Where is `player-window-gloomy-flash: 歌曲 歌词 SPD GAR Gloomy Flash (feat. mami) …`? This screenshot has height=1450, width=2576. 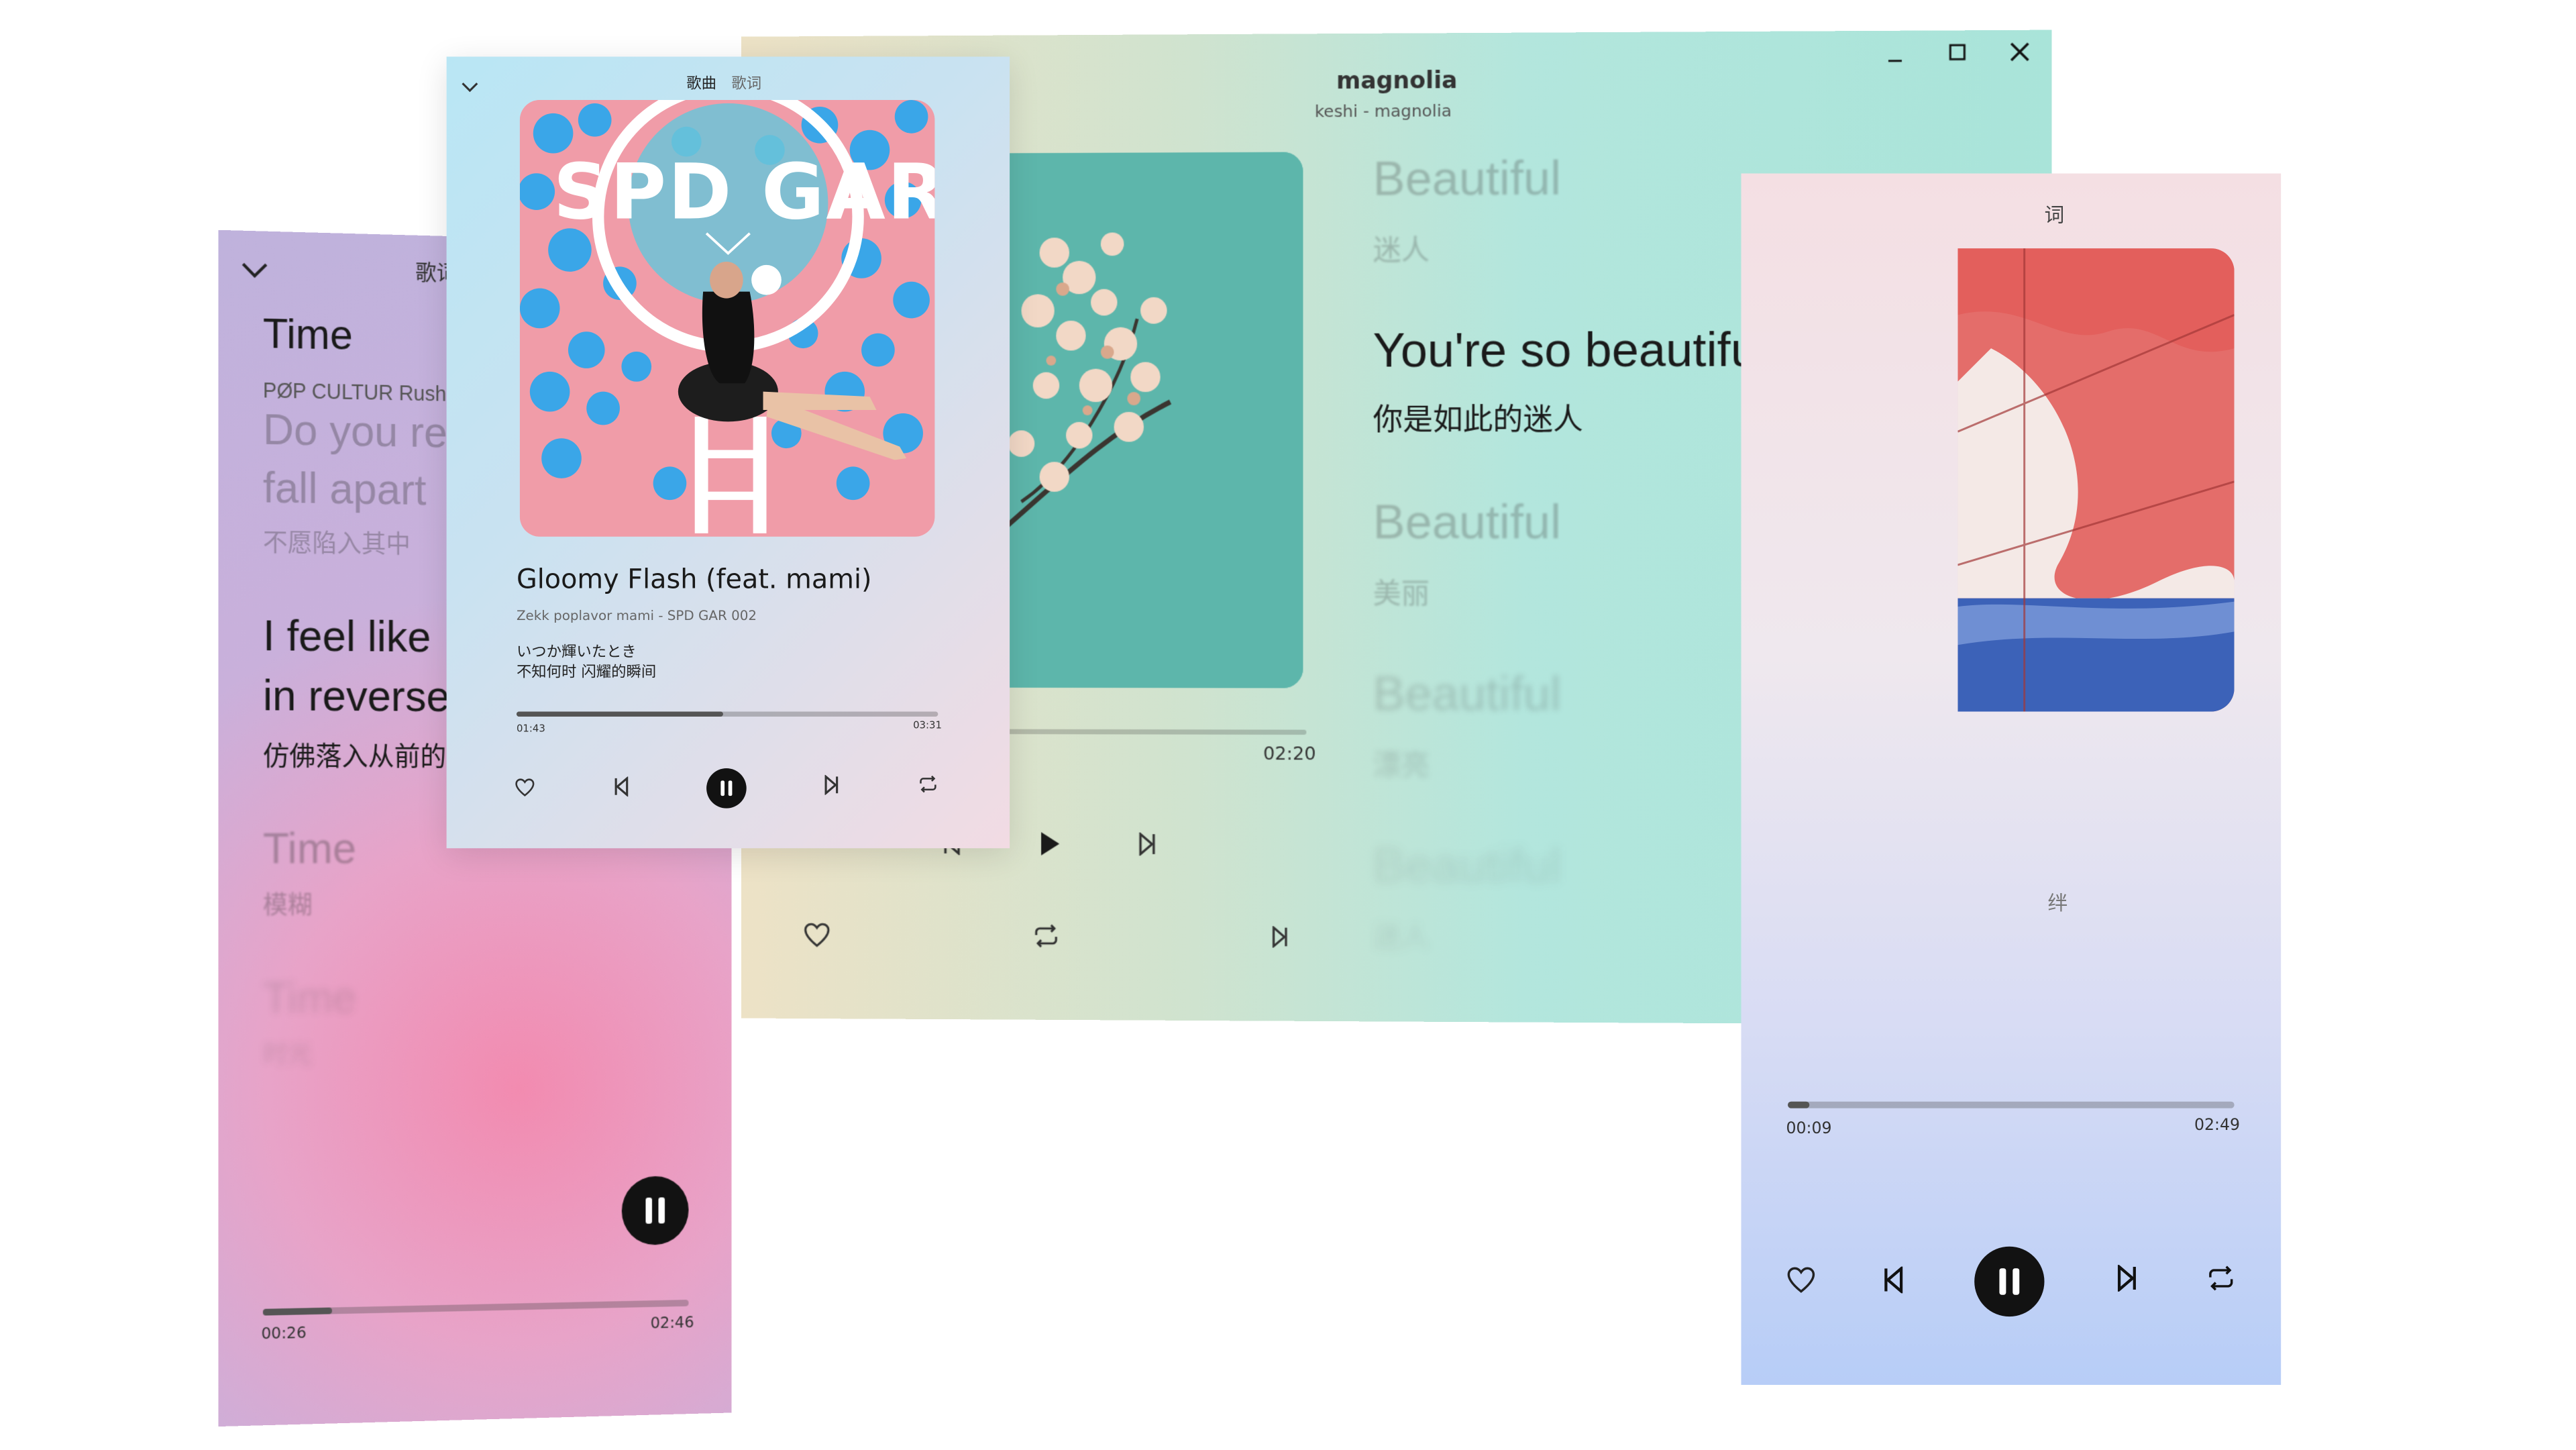
player-window-gloomy-flash: 歌曲 歌词 SPD GAR Gloomy Flash (feat. mami) … is located at coordinates (728, 452).